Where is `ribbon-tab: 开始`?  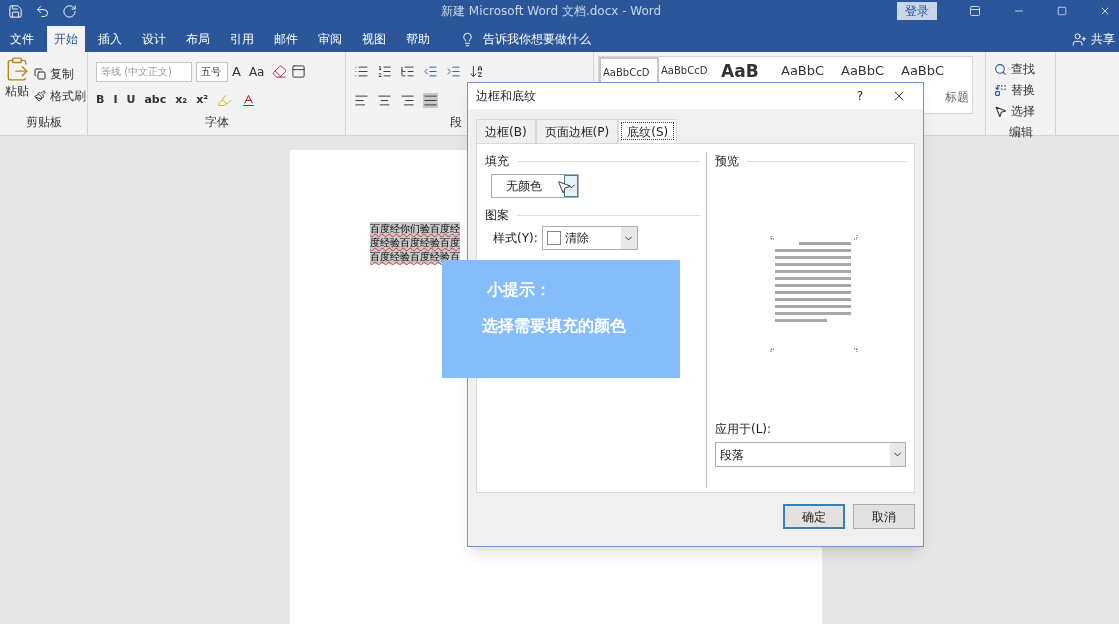 ribbon-tab: 开始 is located at coordinates (66, 39).